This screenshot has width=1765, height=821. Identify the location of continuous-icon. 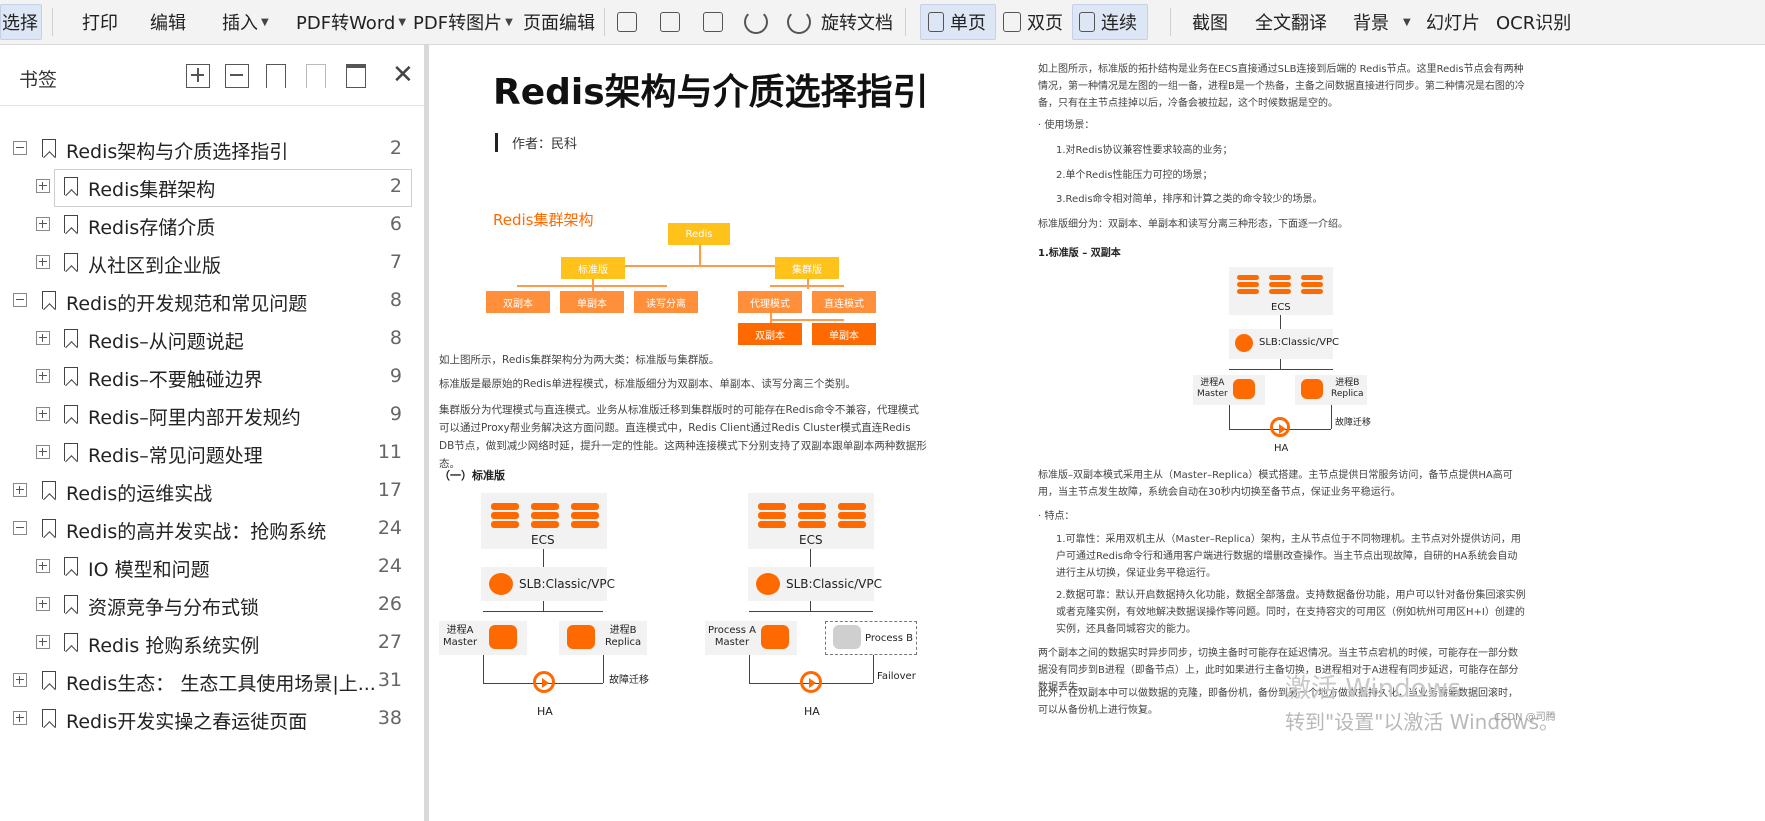
(1087, 22).